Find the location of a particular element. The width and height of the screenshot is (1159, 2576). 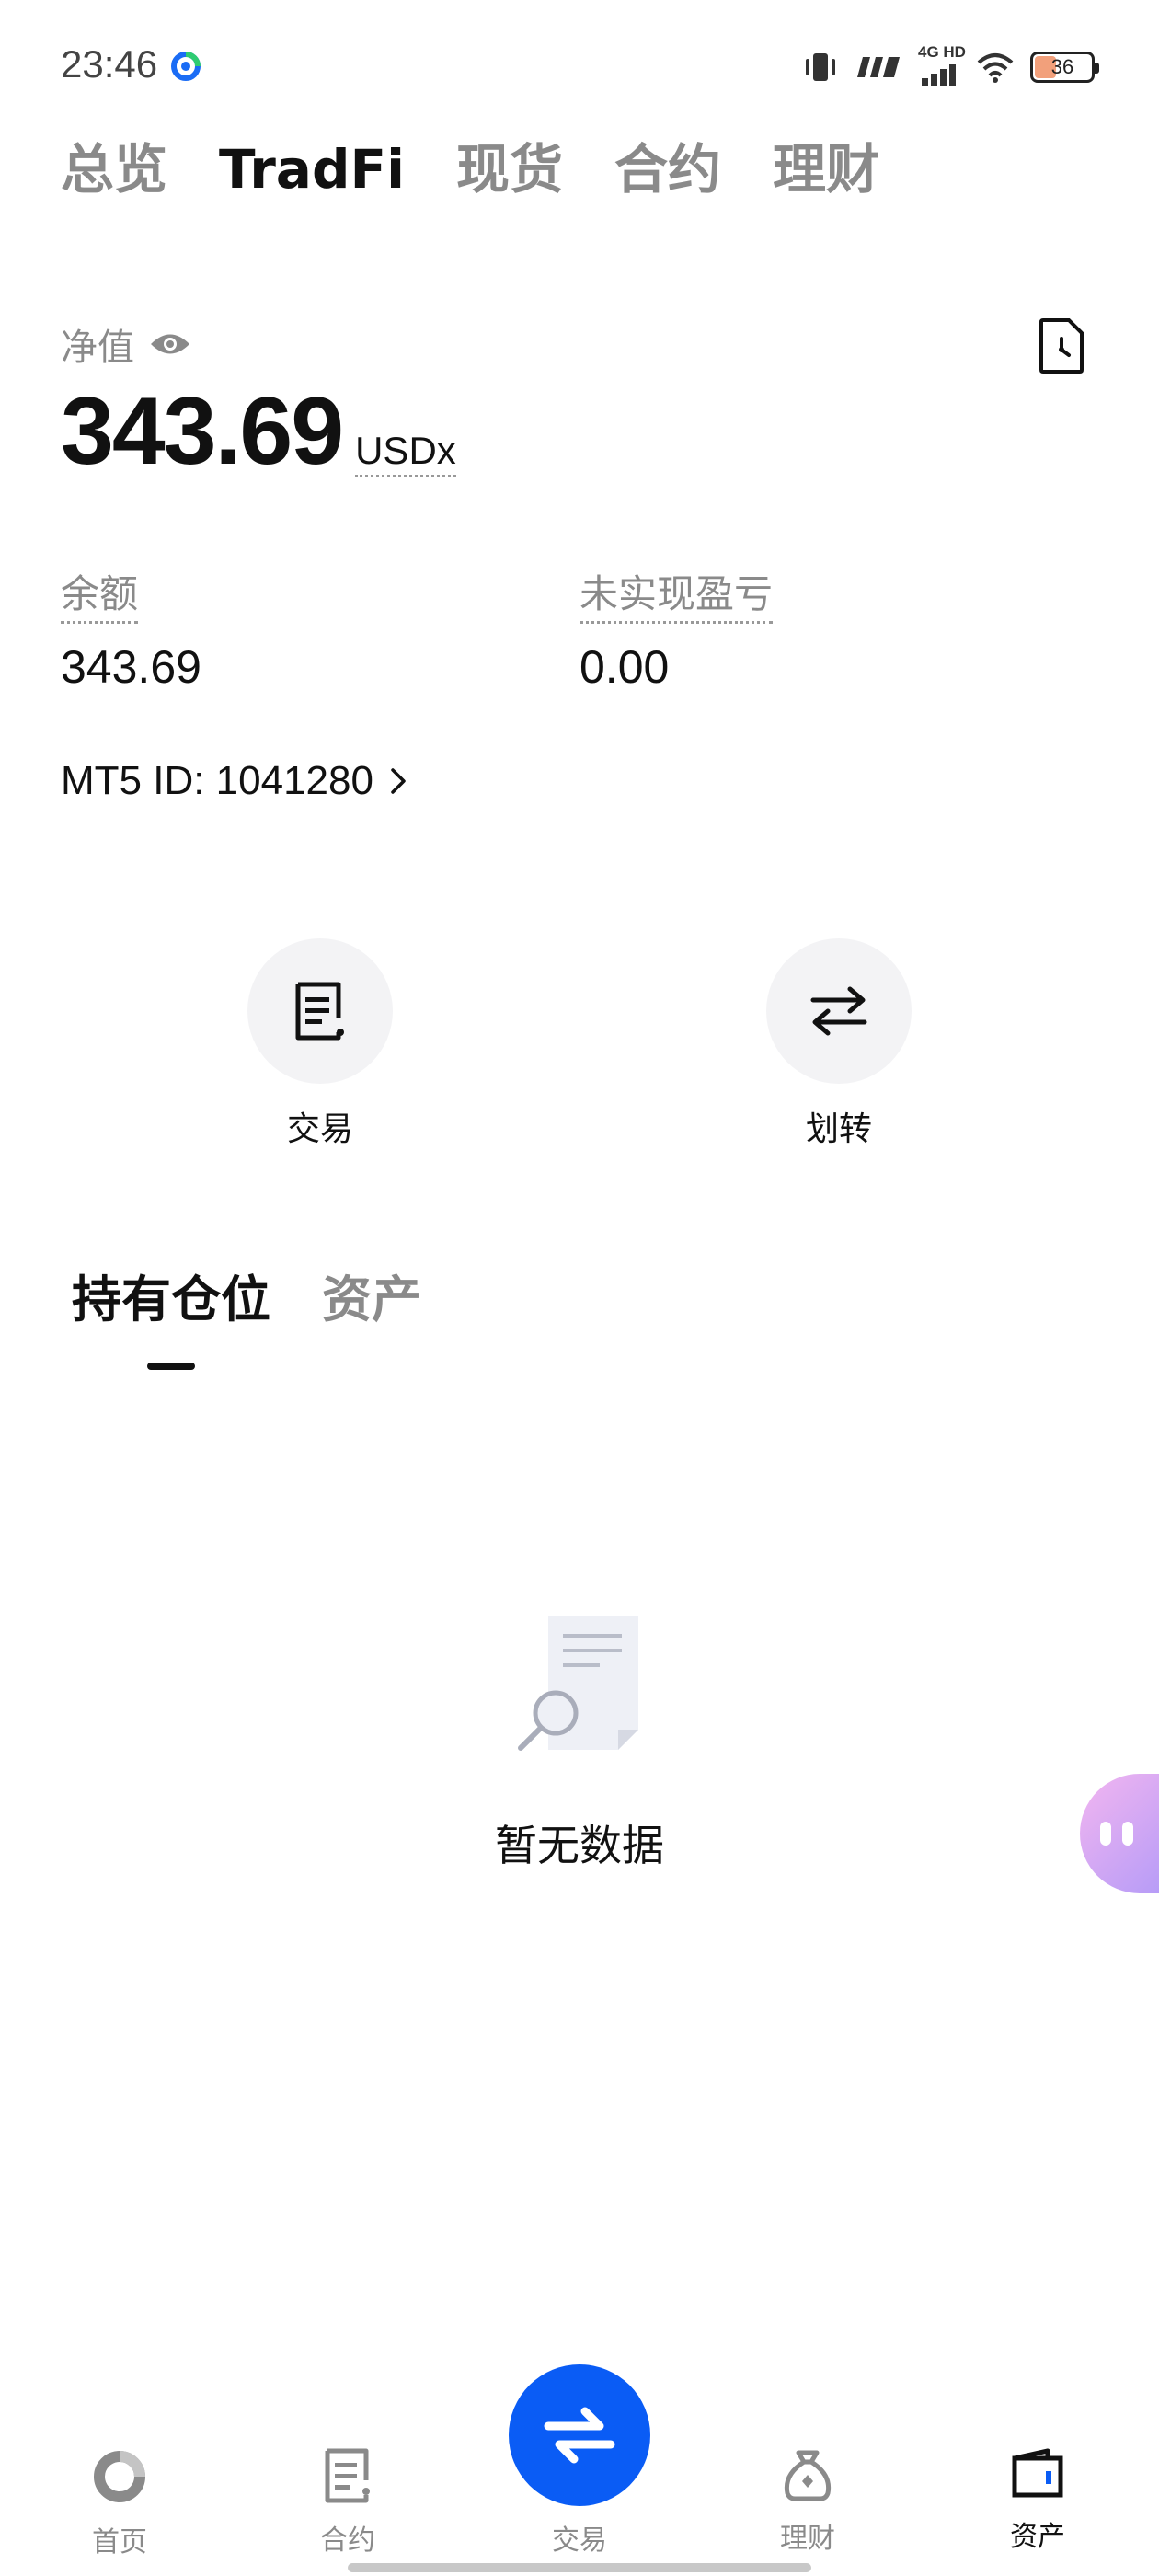

status-bar: 23:46 4G HD 36 is located at coordinates (579, 69).